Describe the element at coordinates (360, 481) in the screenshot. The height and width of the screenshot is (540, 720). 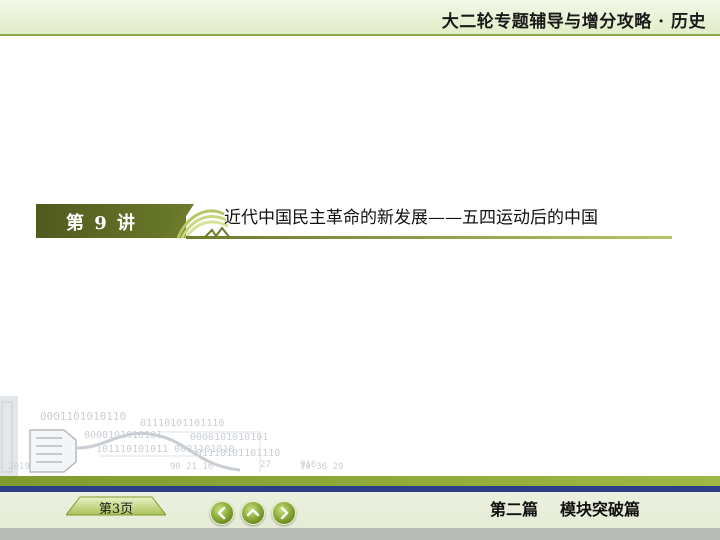
I see `footer-green-strip` at that location.